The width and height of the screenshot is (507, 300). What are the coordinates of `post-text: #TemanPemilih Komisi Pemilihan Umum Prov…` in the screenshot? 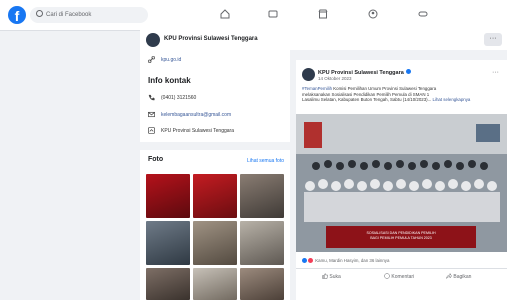 It's located at (402, 94).